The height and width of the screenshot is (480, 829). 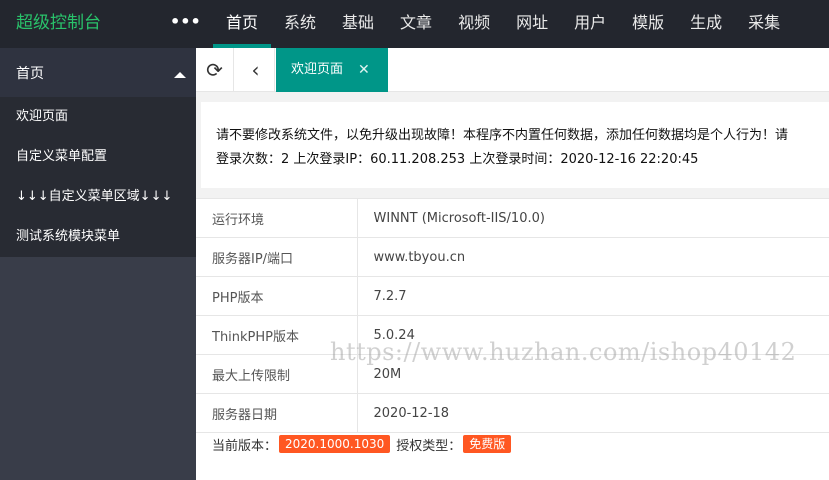 I want to click on tab-label: 欢迎页面, so click(x=317, y=69).